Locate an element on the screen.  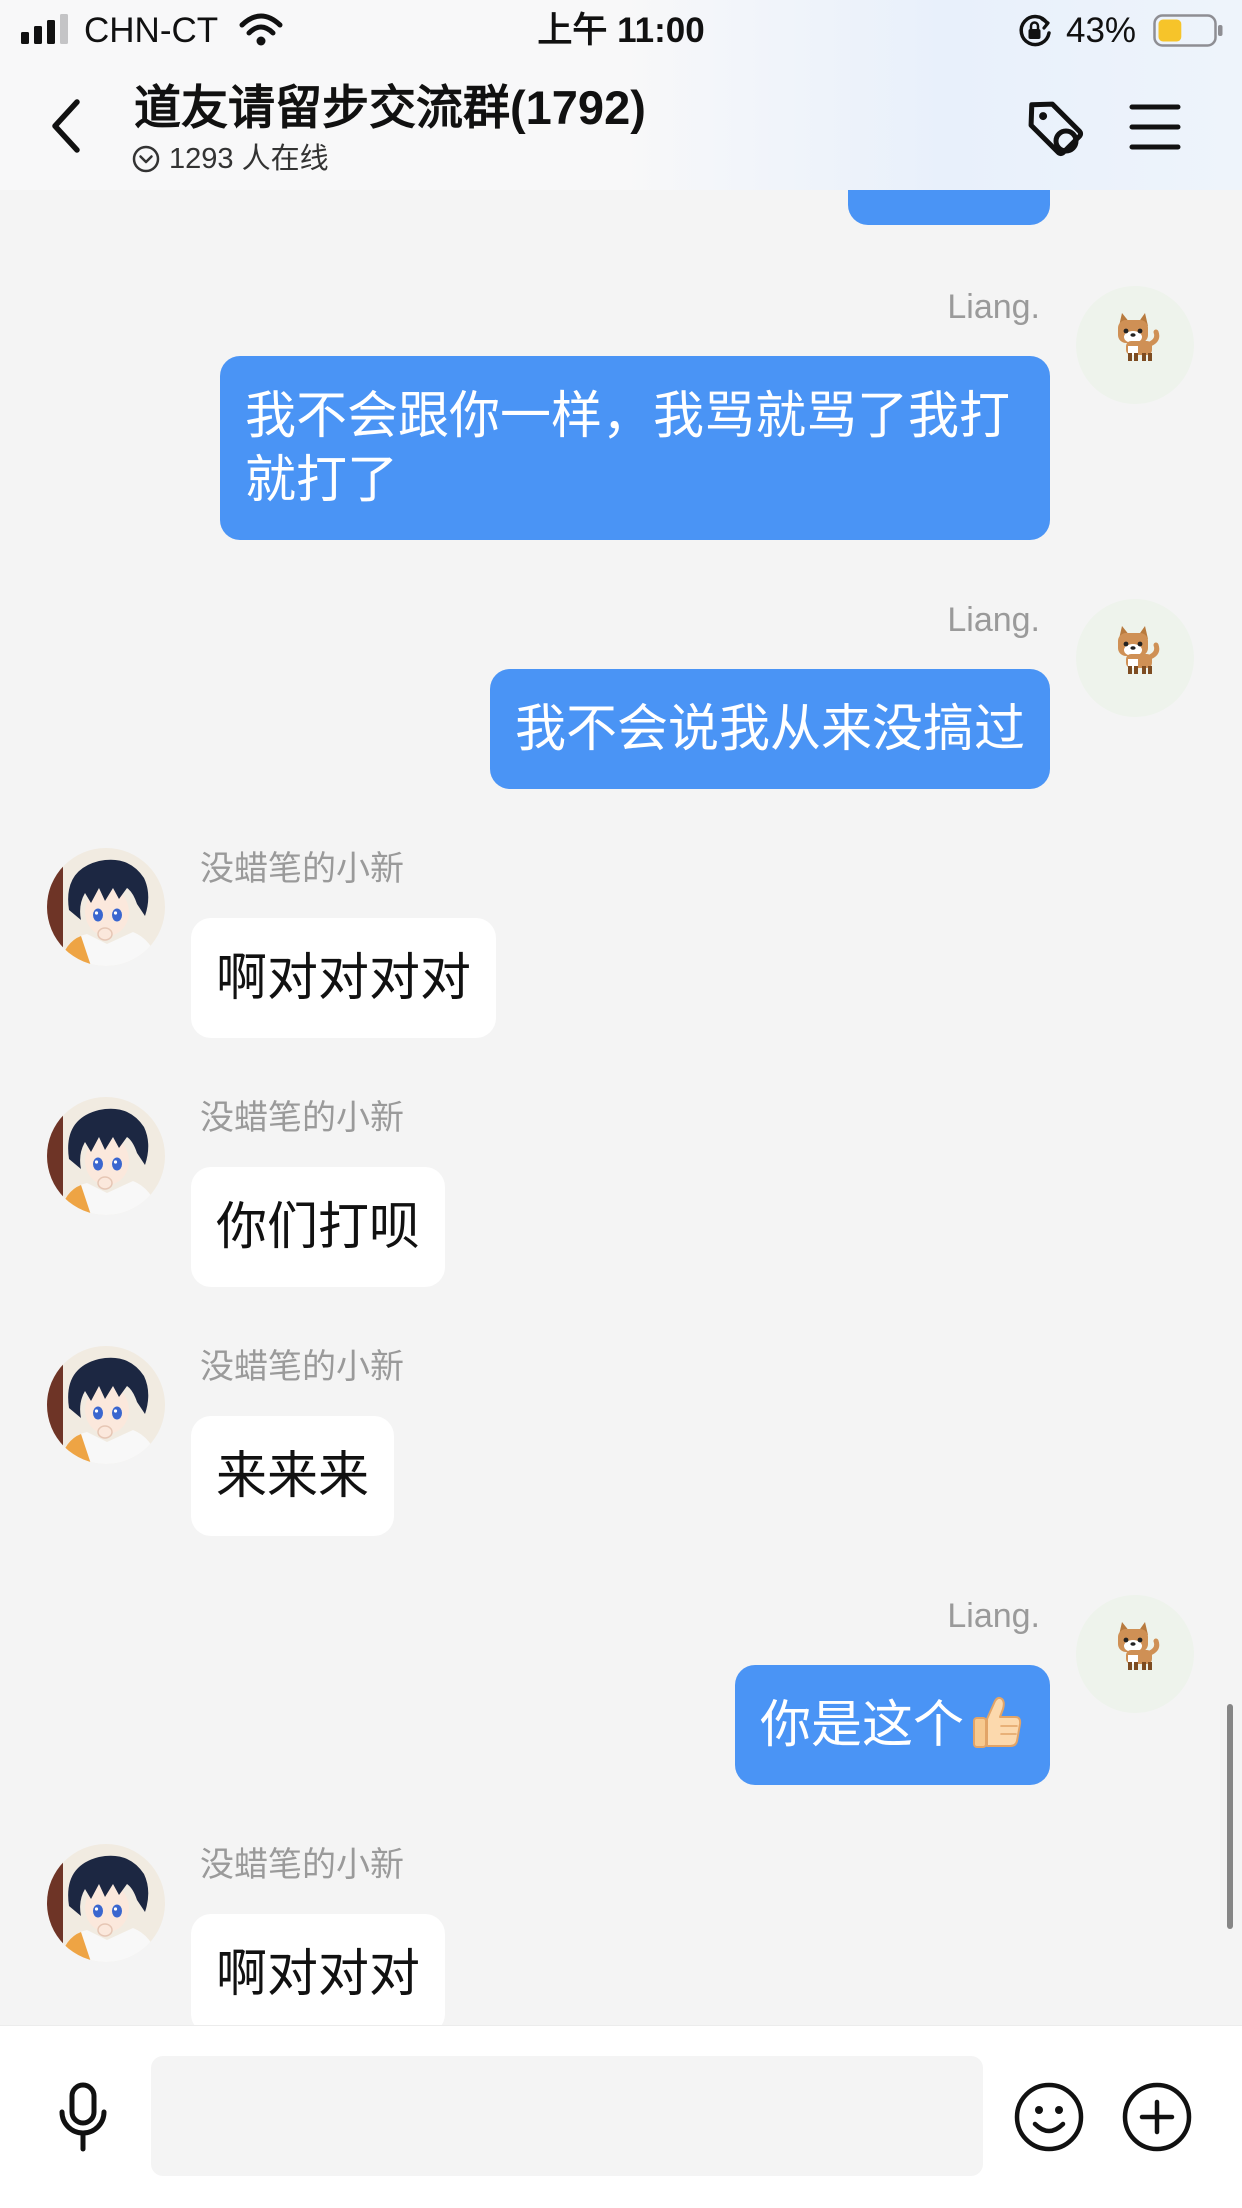
rotation-lock-icon is located at coordinates (1035, 30).